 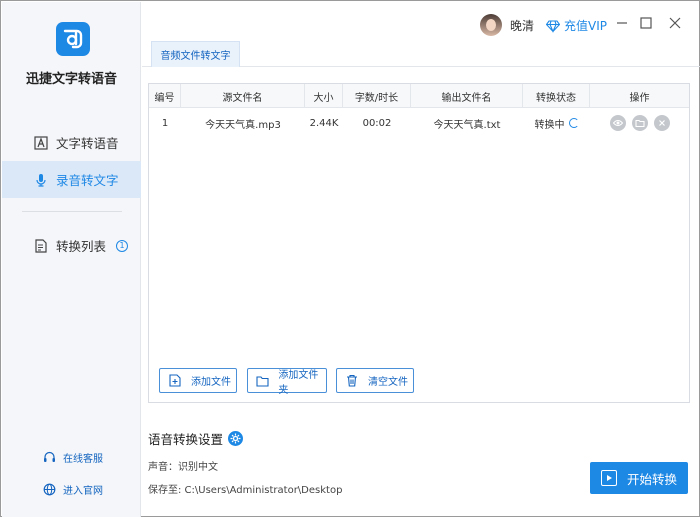 I want to click on close-button, so click(x=675, y=24).